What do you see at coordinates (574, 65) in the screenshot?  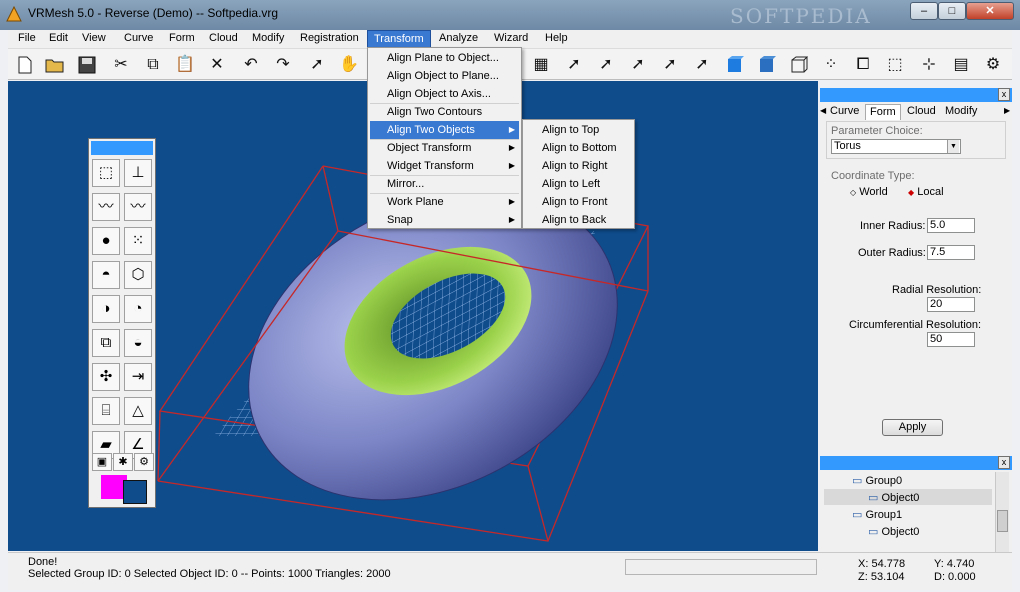 I see `select-point-icon: ➚` at bounding box center [574, 65].